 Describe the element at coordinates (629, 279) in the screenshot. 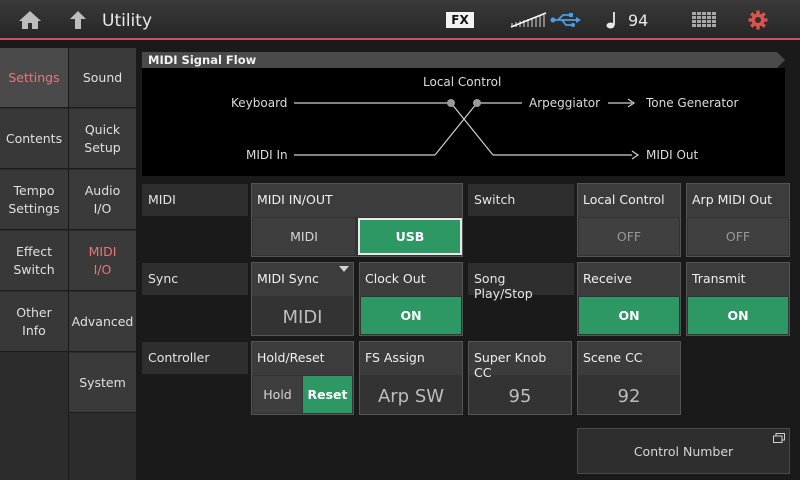

I see `receive-title: Receive` at that location.